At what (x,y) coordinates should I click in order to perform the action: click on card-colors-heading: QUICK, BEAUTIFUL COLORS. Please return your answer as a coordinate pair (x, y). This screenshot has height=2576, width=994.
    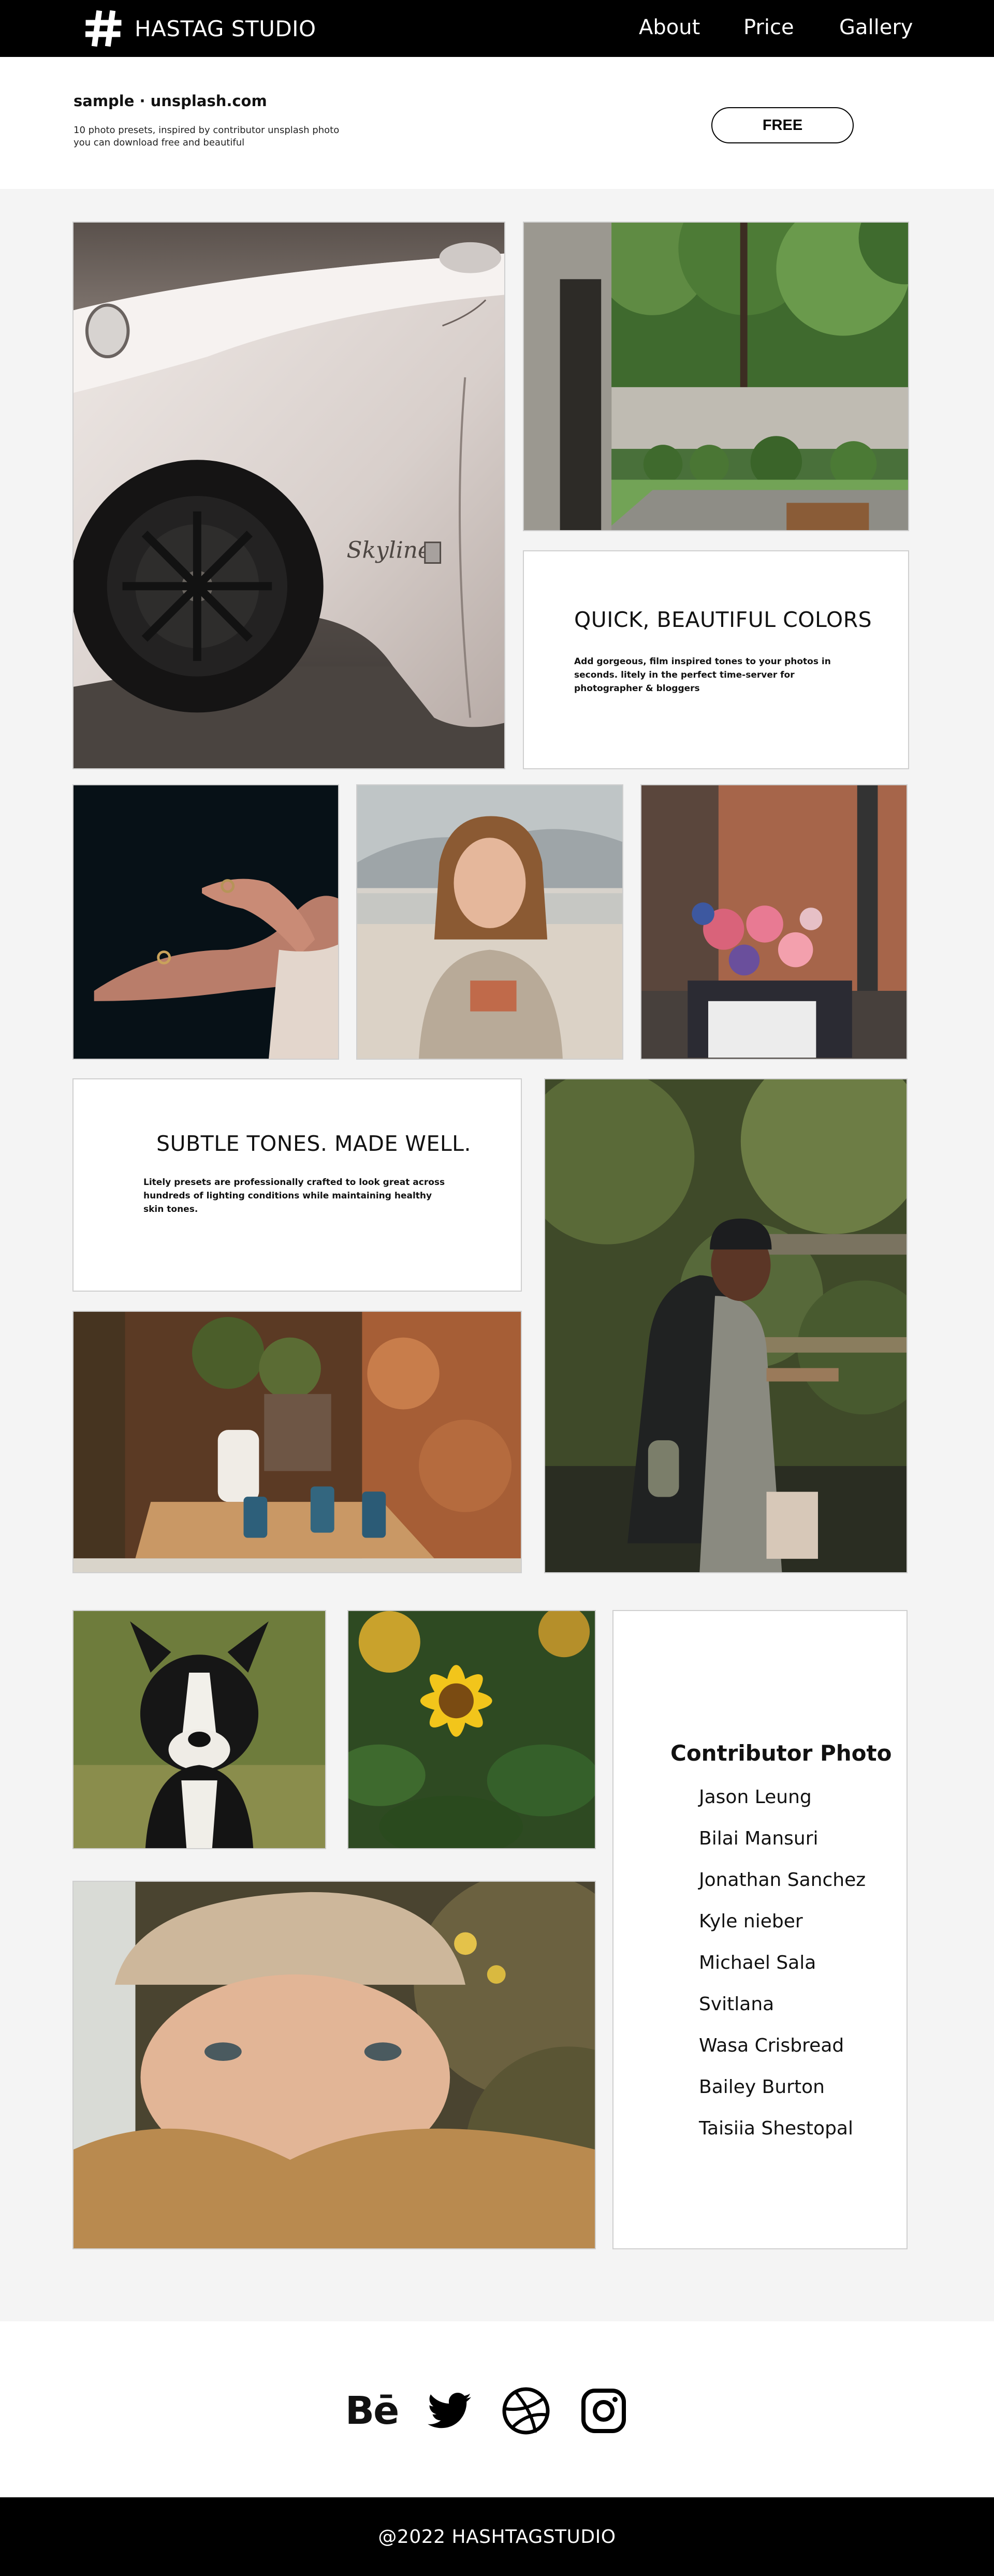
    Looking at the image, I should click on (723, 619).